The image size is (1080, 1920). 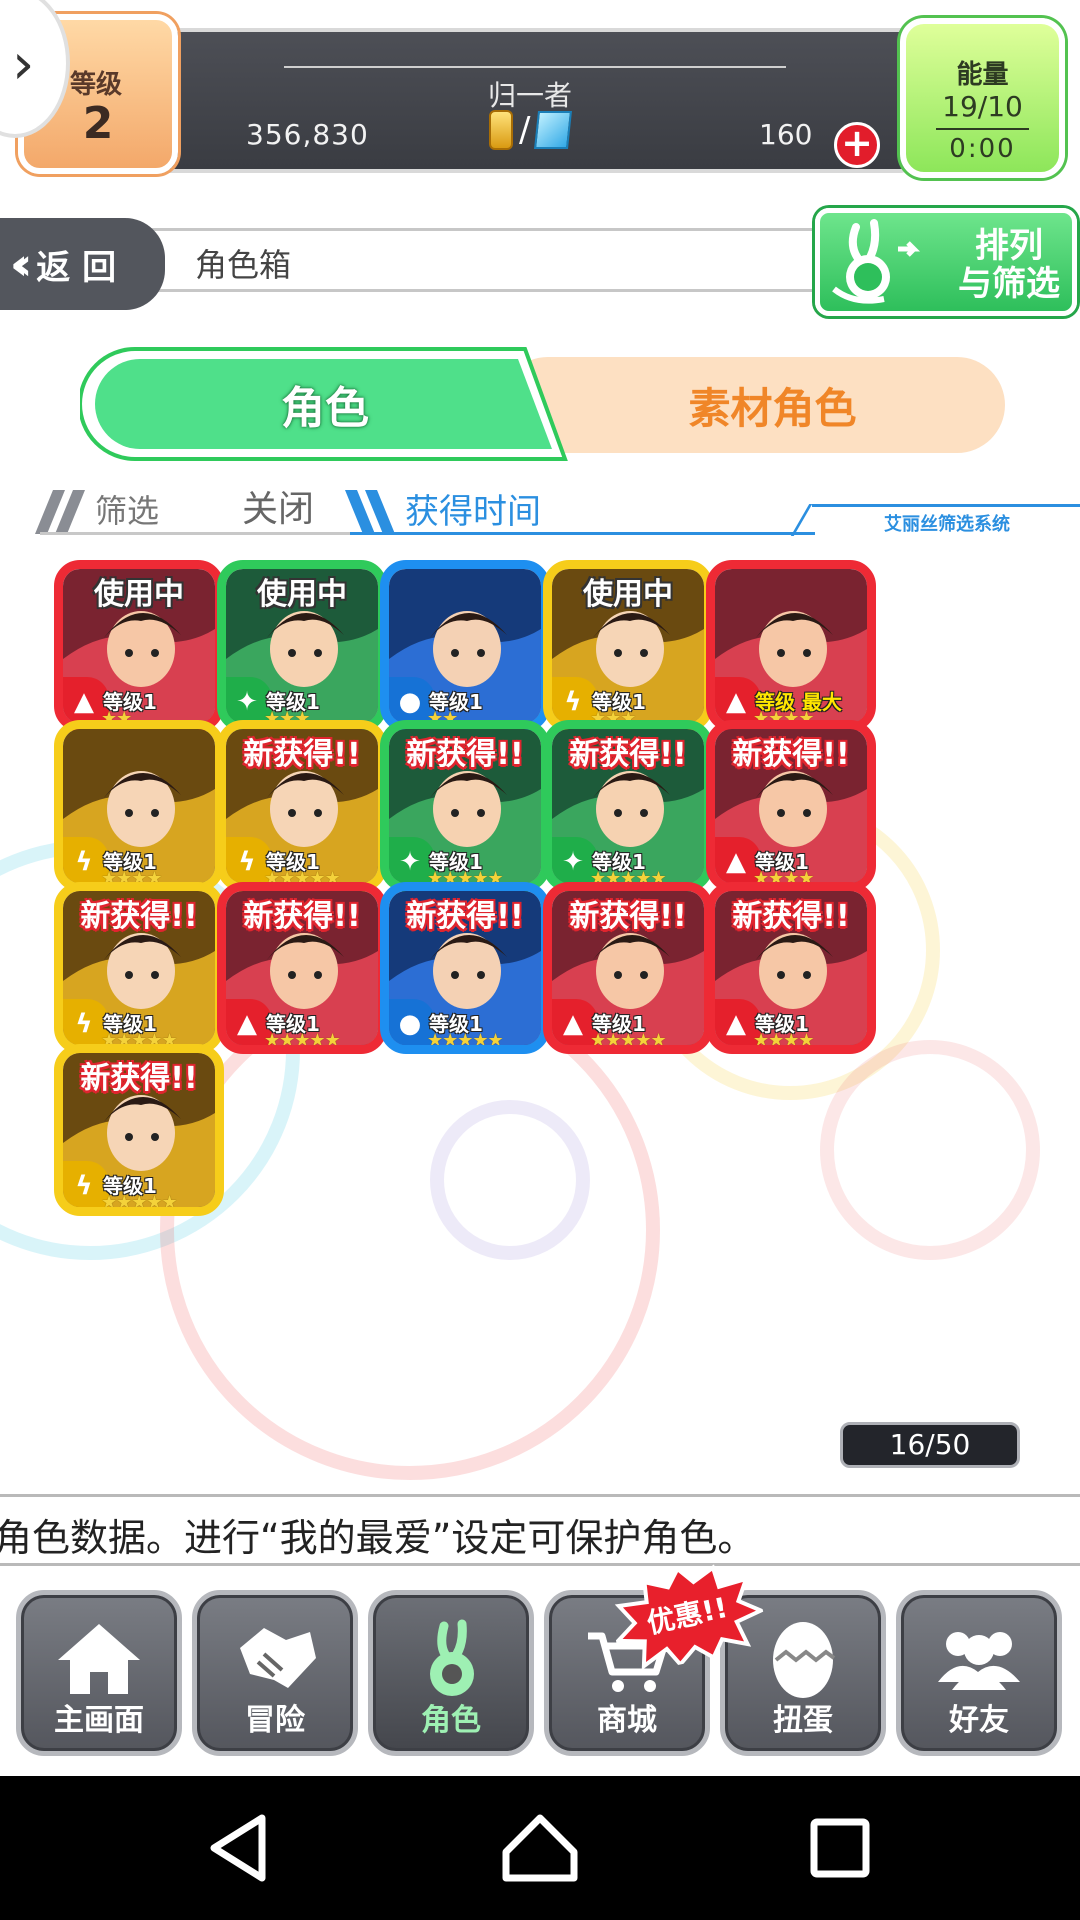 I want to click on character-card: 使用中 ✦ 等级1 ★★★, so click(x=302, y=646).